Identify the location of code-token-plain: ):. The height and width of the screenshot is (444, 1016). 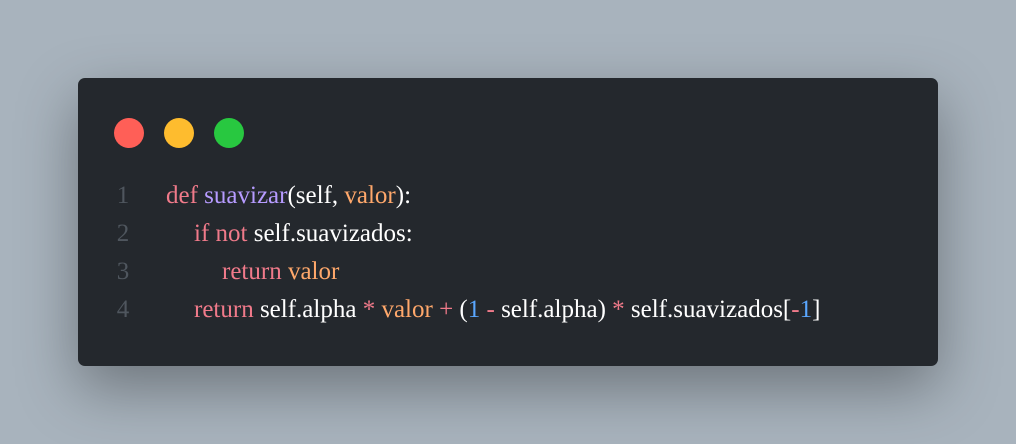
(403, 195).